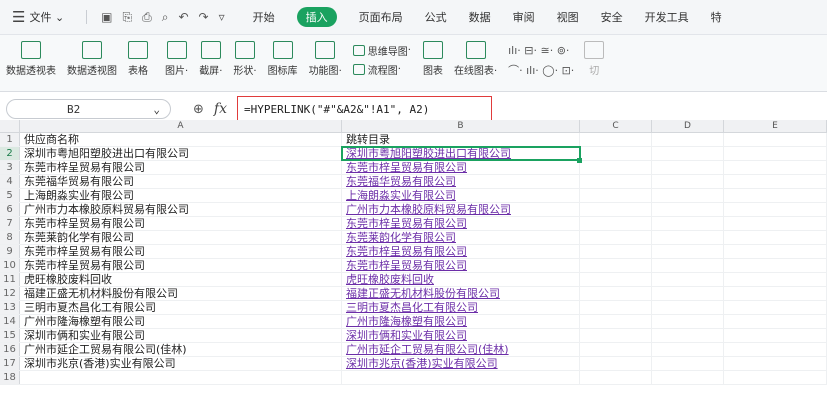  Describe the element at coordinates (198, 109) in the screenshot. I see `zoom-icon: ⊕` at that location.